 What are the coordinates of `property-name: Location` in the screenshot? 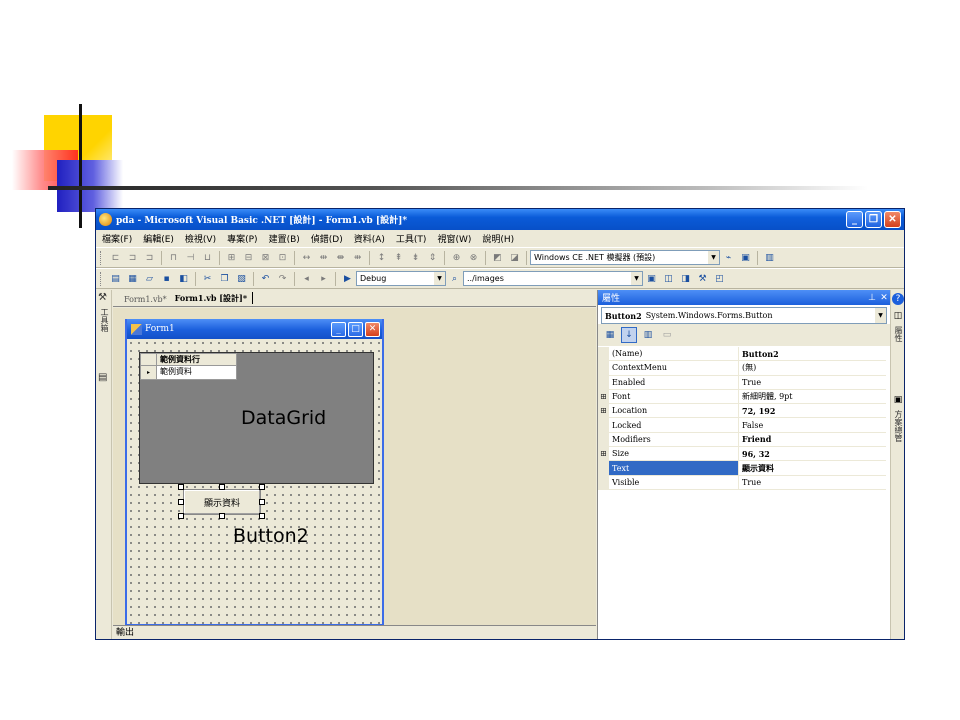 It's located at (674, 411).